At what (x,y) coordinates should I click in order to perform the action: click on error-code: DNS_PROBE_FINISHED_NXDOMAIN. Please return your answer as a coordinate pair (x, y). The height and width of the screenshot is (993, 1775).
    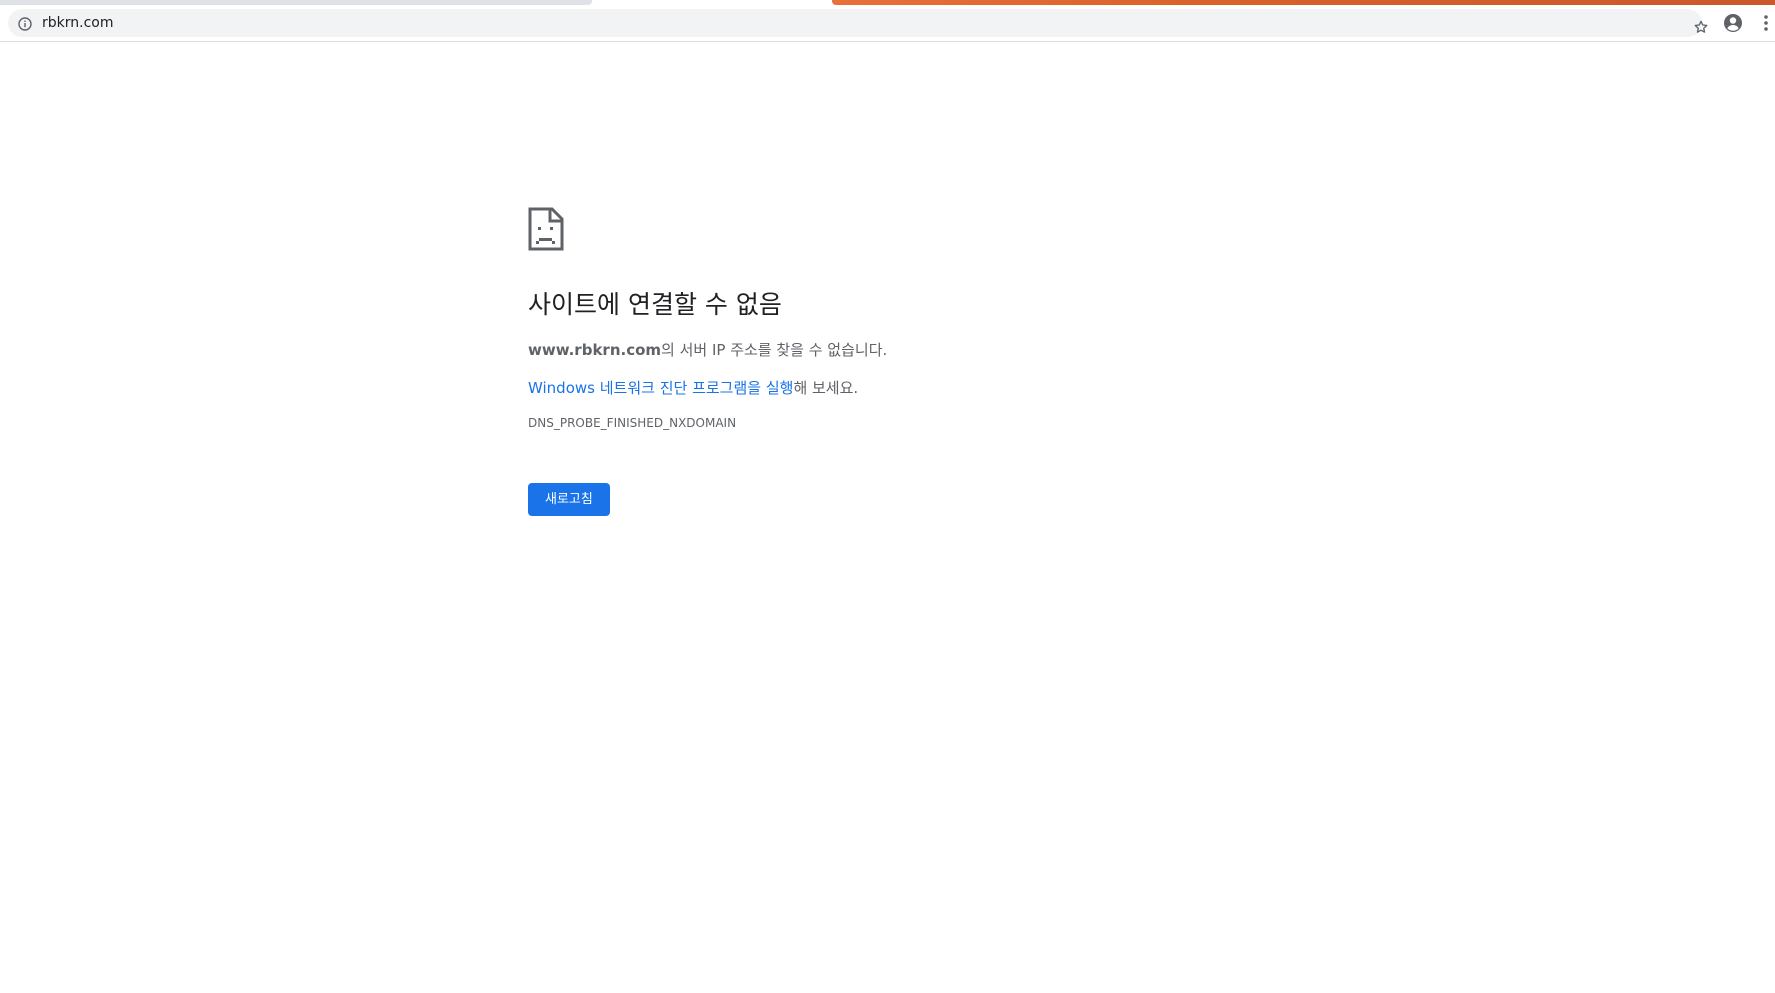
    Looking at the image, I should click on (632, 423).